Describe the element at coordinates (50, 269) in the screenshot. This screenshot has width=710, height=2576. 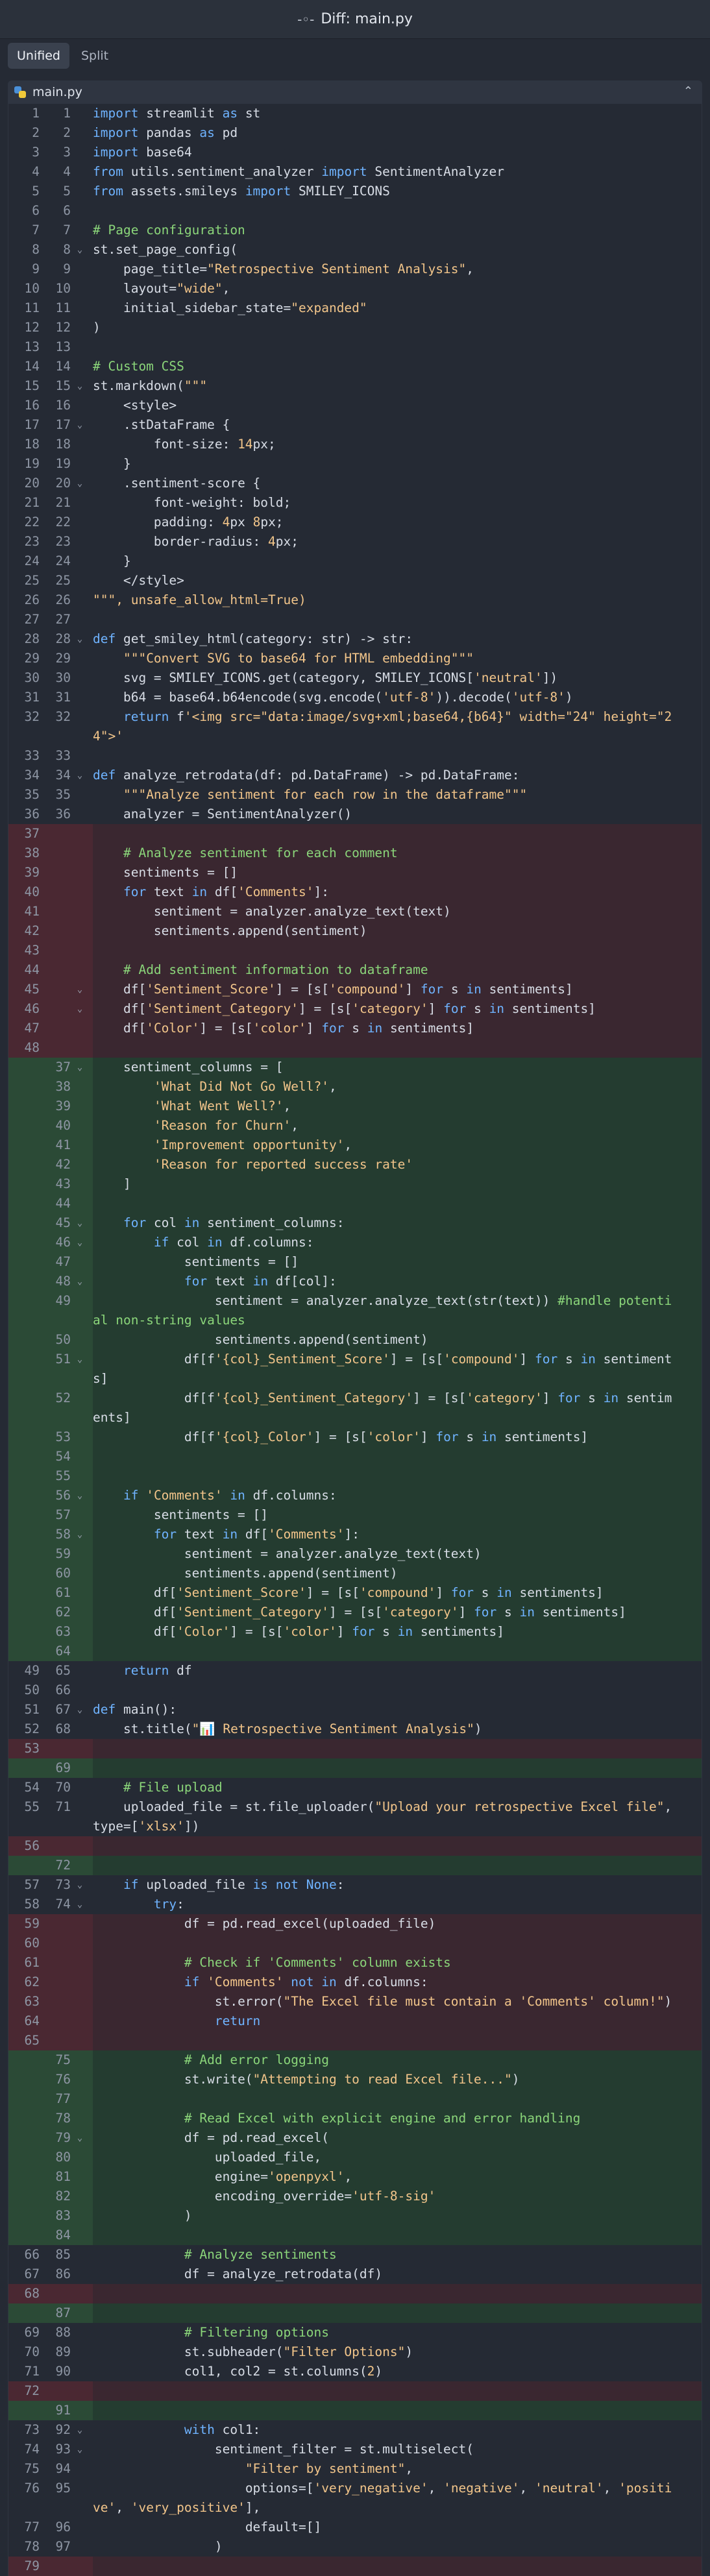
I see `line-gutter: 99` at that location.